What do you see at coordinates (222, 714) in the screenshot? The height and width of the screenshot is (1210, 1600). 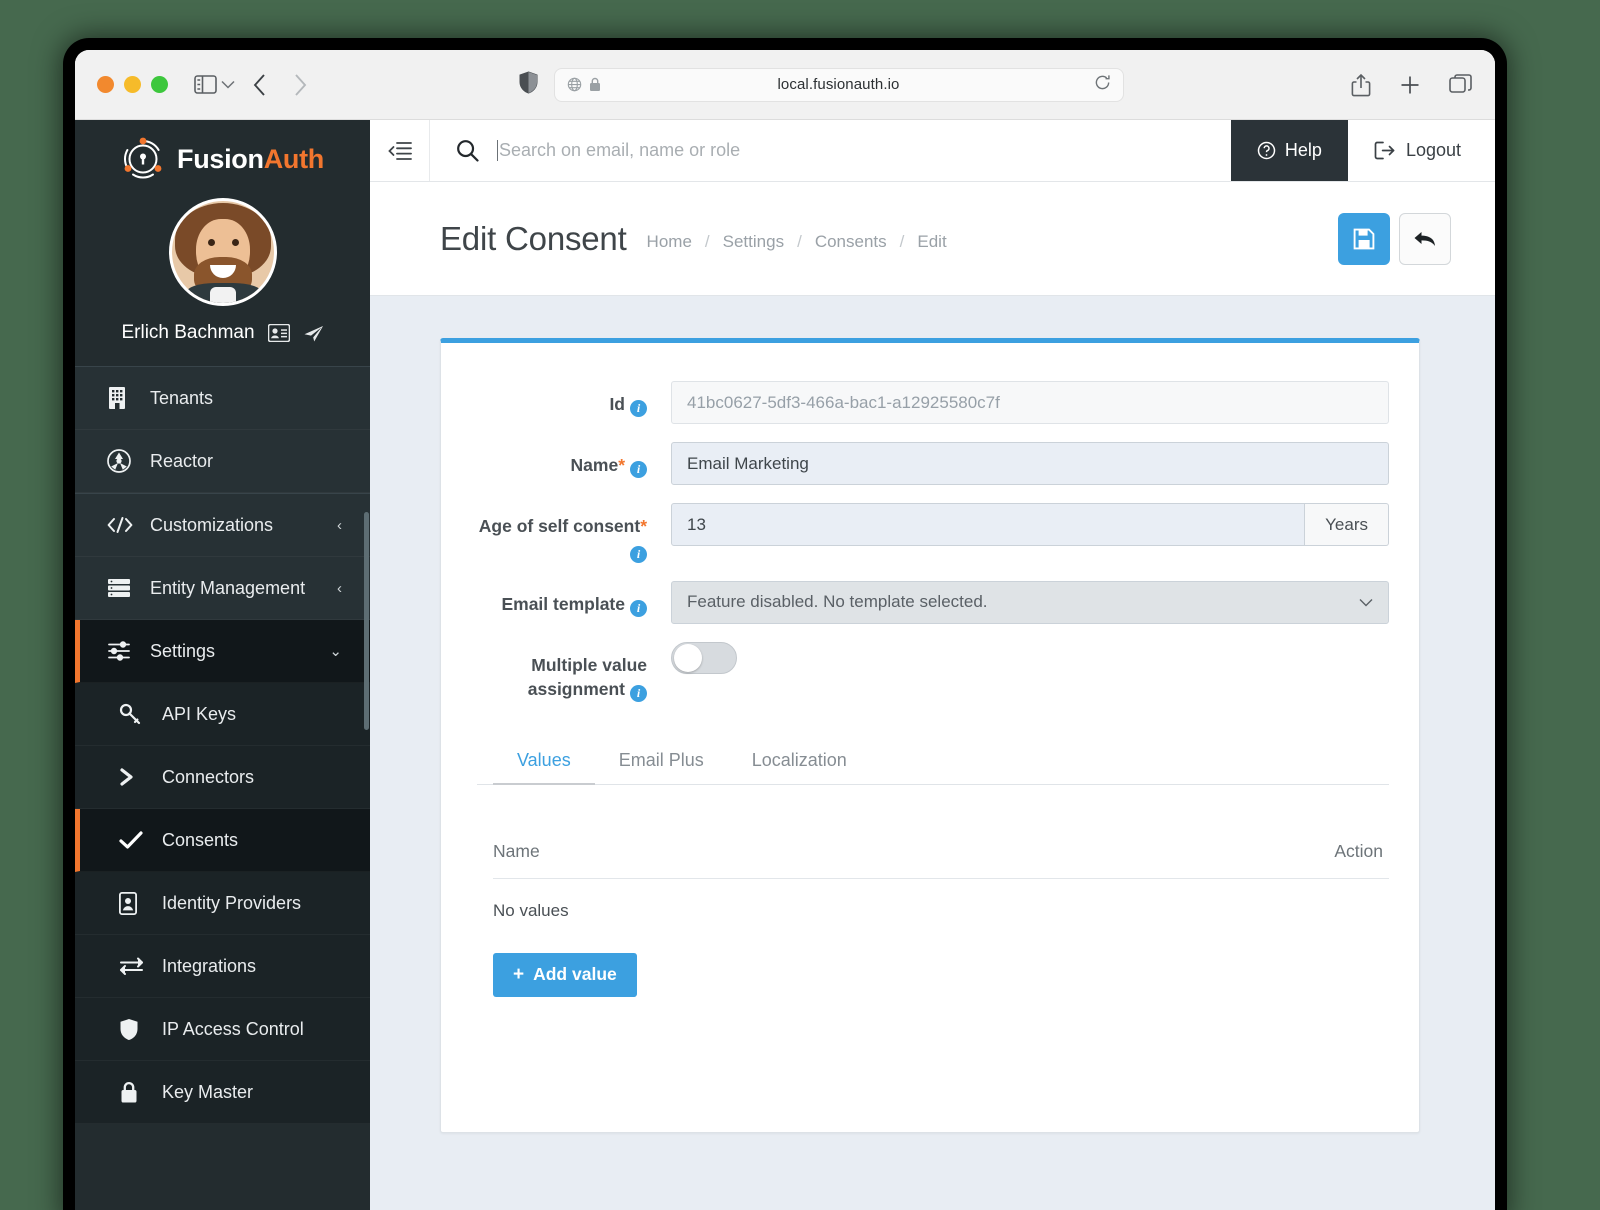 I see `sidebar-item-api-keys: API Keys` at bounding box center [222, 714].